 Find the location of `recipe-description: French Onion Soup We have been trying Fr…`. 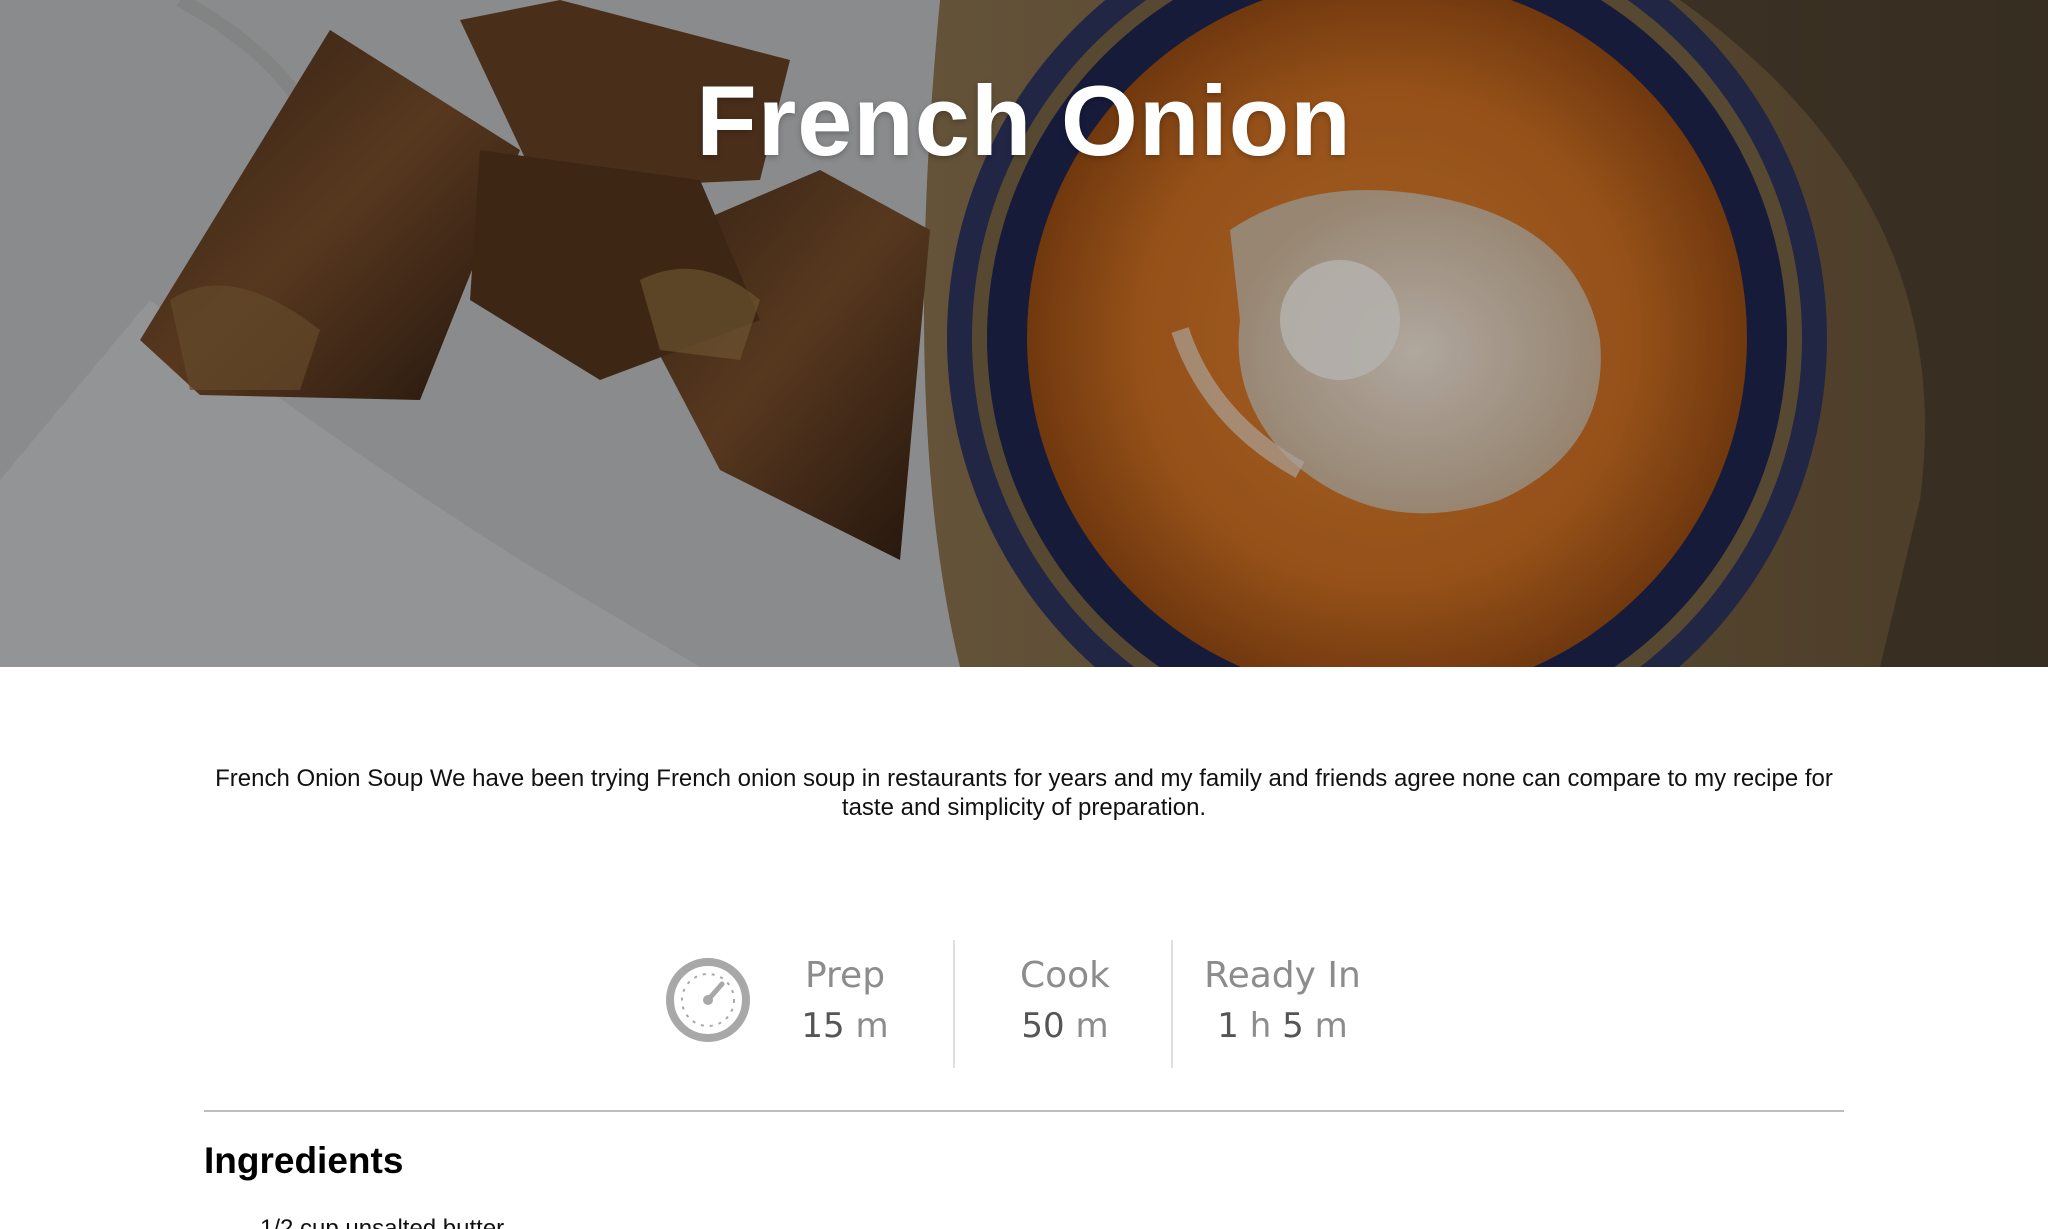

recipe-description: French Onion Soup We have been trying Fr… is located at coordinates (1024, 793).